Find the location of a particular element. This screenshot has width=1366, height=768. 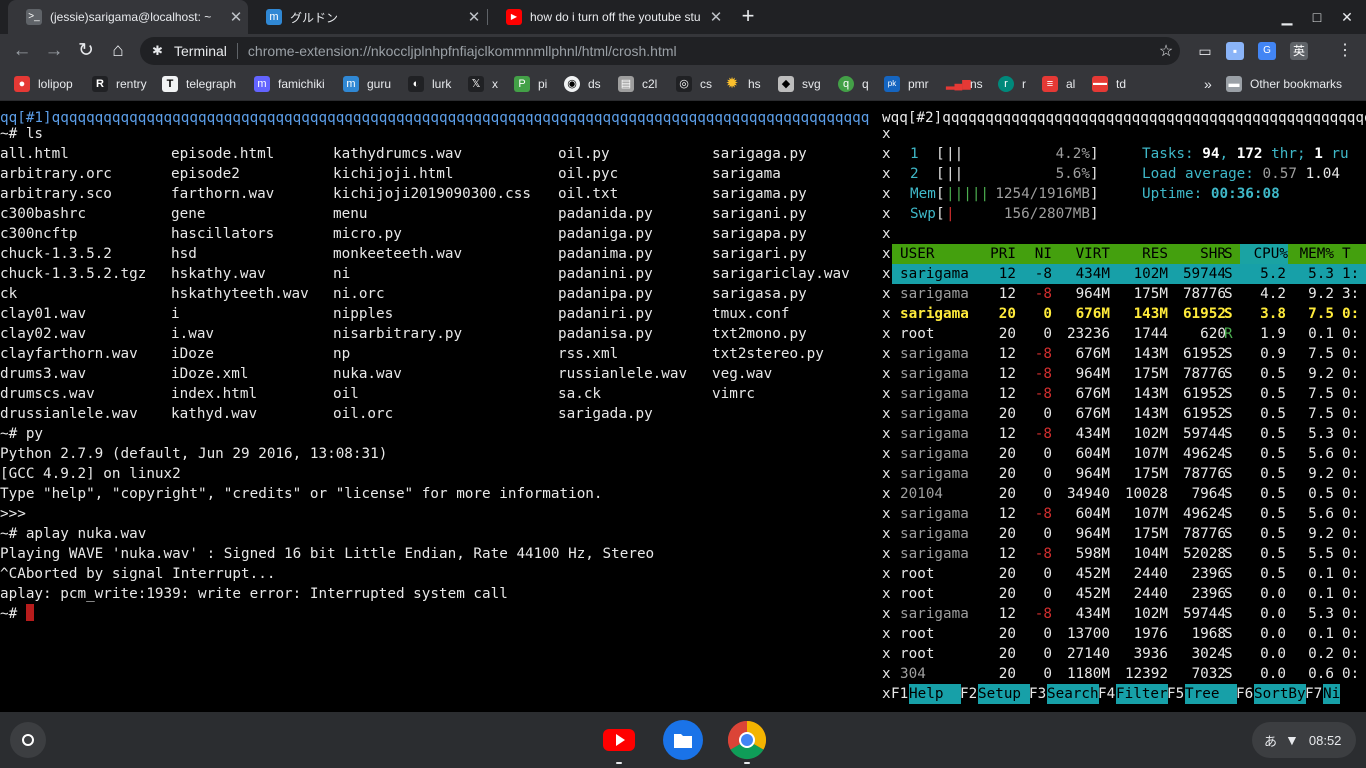

process-row: sarigama 12 -8 598M 104M 52028 S 0.5 5.5 0: is located at coordinates (1129, 554).